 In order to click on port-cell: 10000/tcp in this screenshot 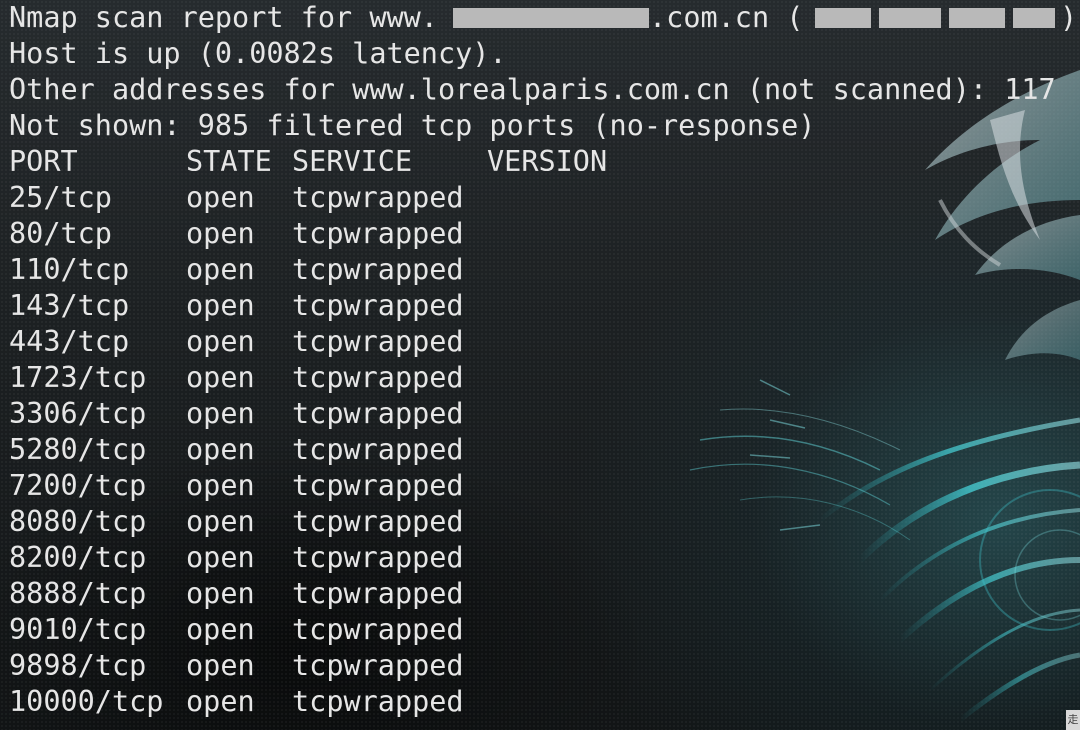, I will do `click(86, 701)`.